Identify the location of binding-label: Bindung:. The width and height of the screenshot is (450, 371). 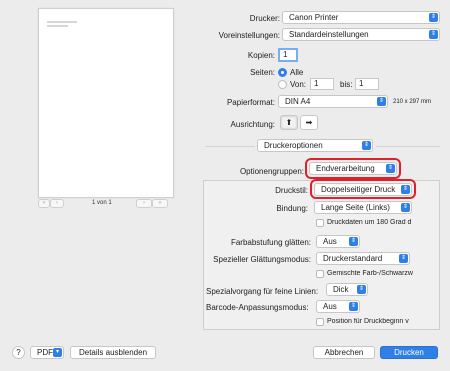
(292, 208).